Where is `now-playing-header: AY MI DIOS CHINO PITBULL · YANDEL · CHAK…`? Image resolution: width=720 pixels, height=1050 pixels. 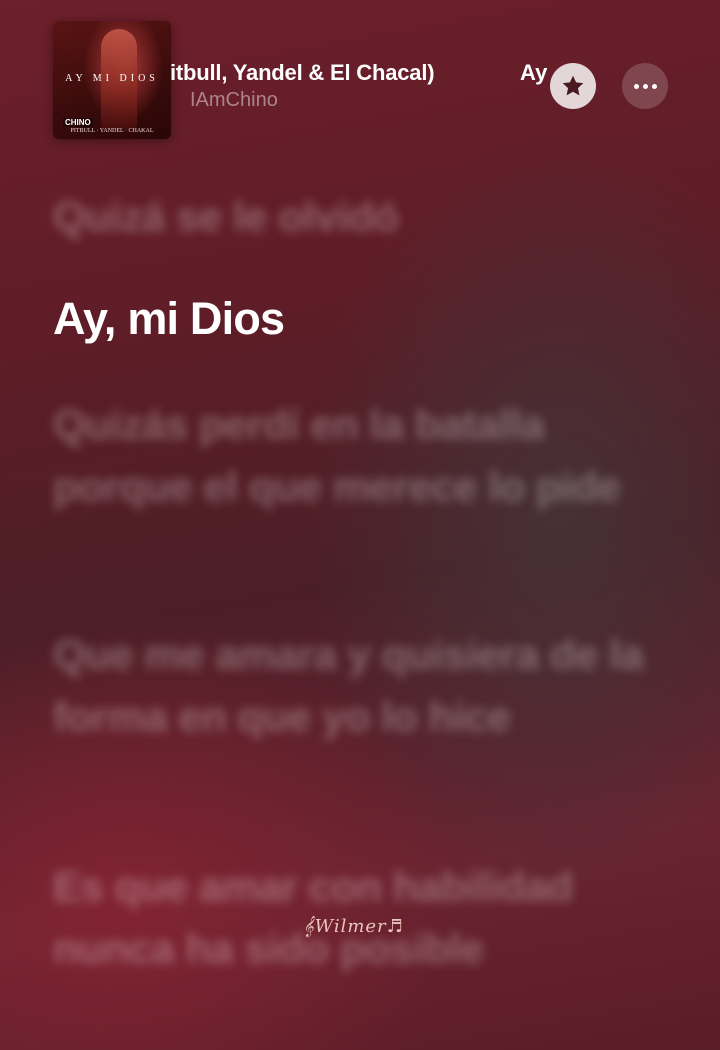
now-playing-header: AY MI DIOS CHINO PITBULL · YANDEL · CHAK… is located at coordinates (360, 75).